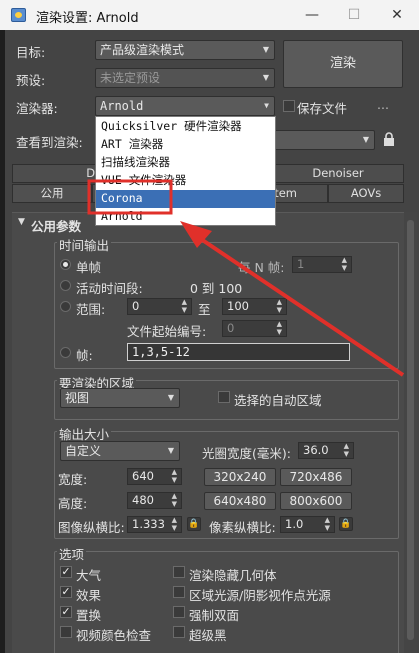  Describe the element at coordinates (66, 612) in the screenshot. I see `option-checkbox-4: ✓` at that location.